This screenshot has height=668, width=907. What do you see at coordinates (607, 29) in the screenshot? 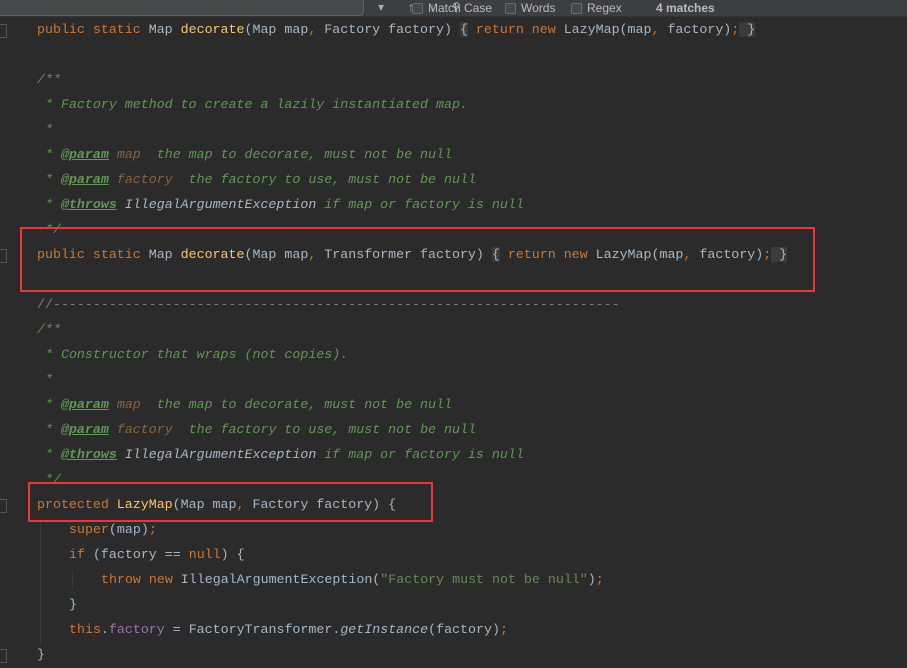
I see `code-token: LazyMap(map` at bounding box center [607, 29].